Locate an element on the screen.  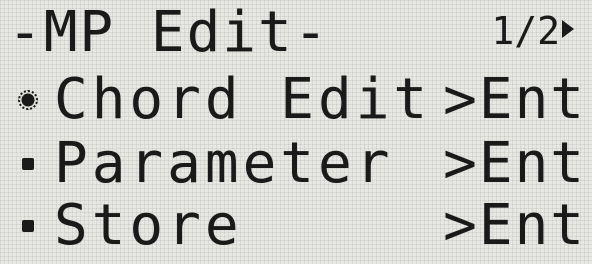
page-number: 1/2 is located at coordinates (525, 31).